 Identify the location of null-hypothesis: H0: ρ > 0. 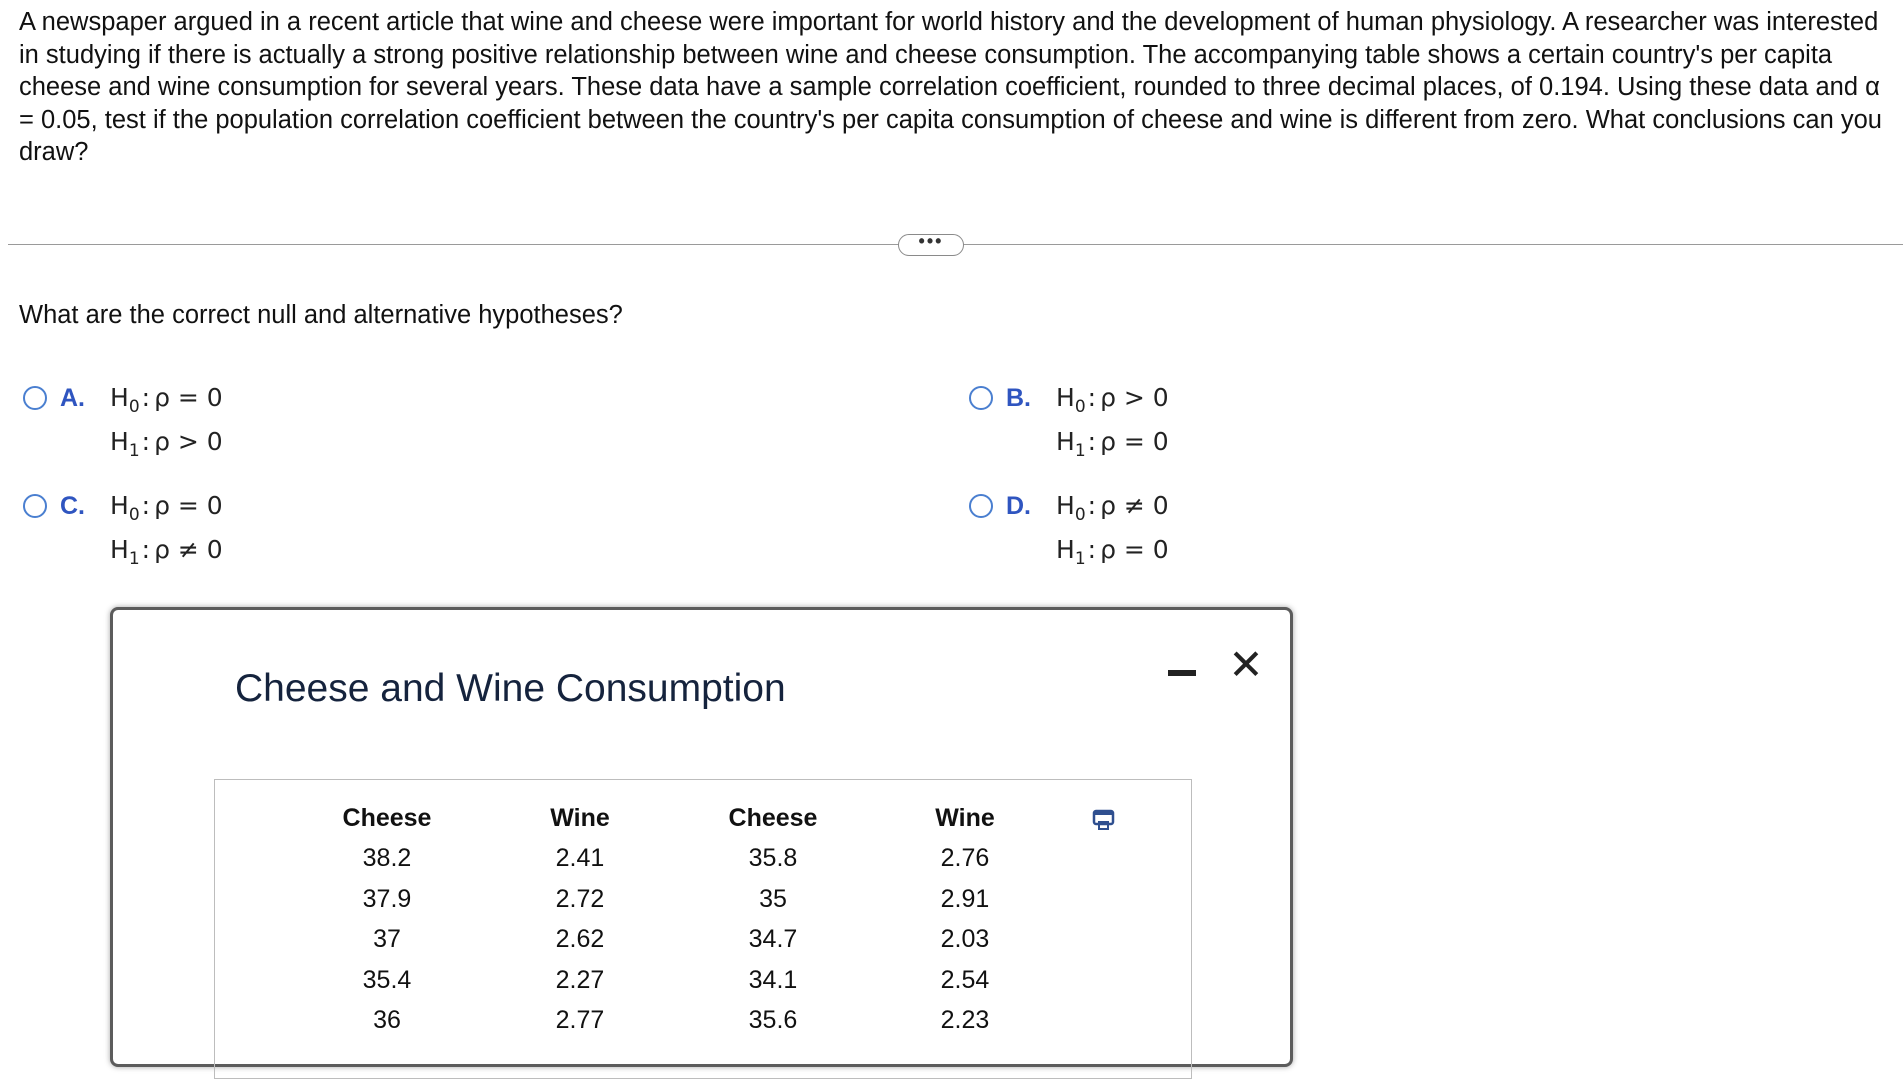
(1112, 400).